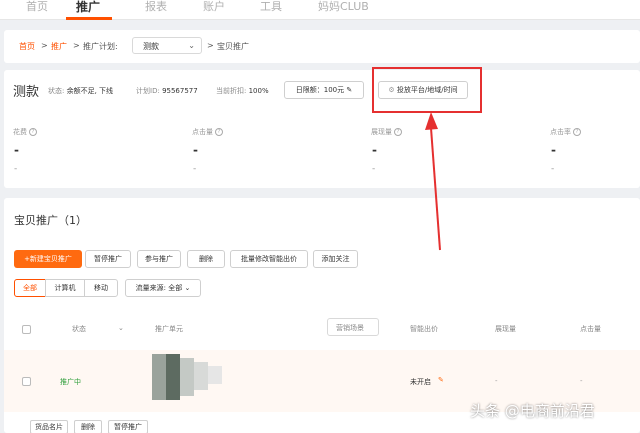 This screenshot has height=433, width=640. What do you see at coordinates (433, 181) in the screenshot?
I see `annotation-arrow` at bounding box center [433, 181].